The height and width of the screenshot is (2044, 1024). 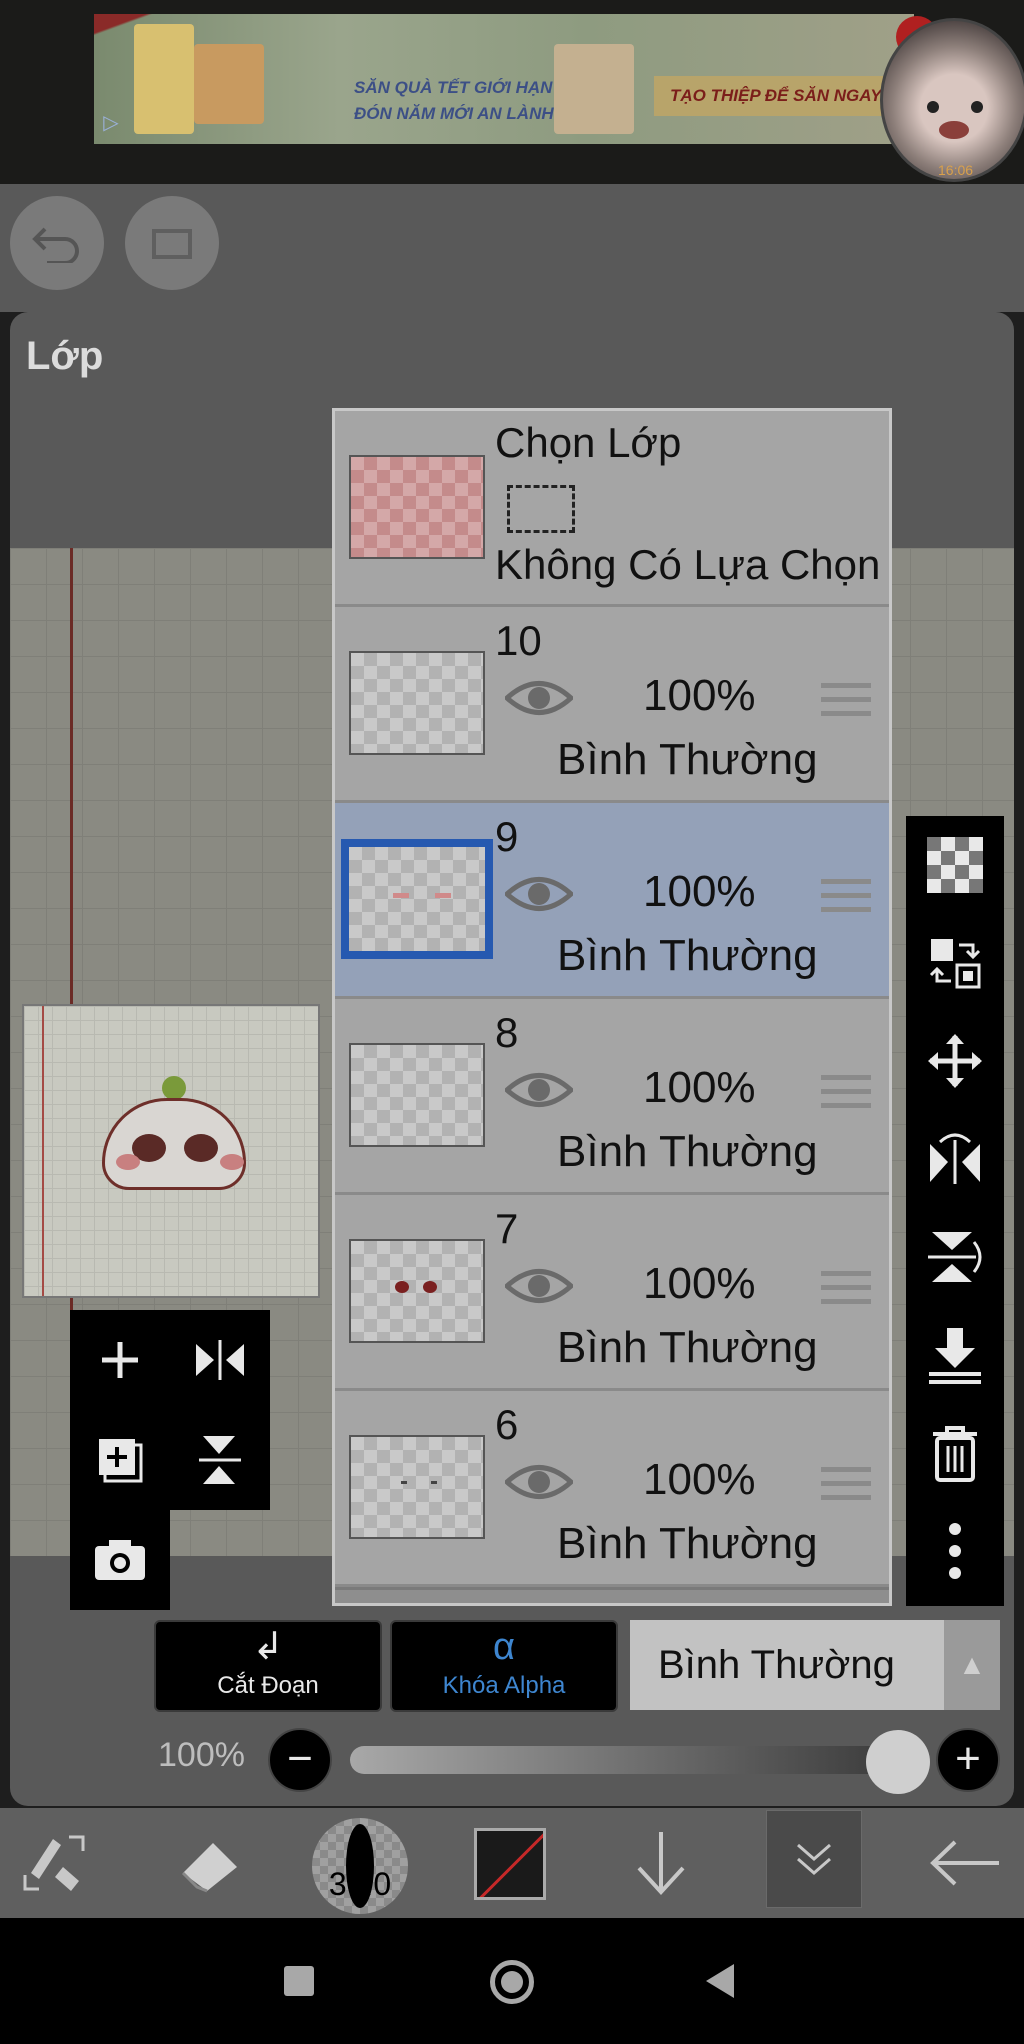 What do you see at coordinates (210, 1863) in the screenshot?
I see `eraser-tool-button` at bounding box center [210, 1863].